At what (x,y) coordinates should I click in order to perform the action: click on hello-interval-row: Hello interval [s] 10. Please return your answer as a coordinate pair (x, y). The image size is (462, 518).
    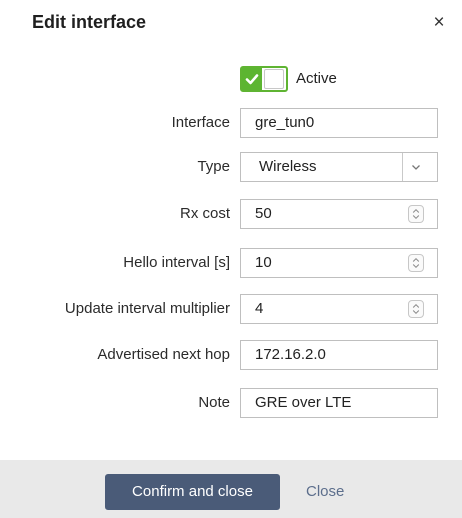
    Looking at the image, I should click on (231, 263).